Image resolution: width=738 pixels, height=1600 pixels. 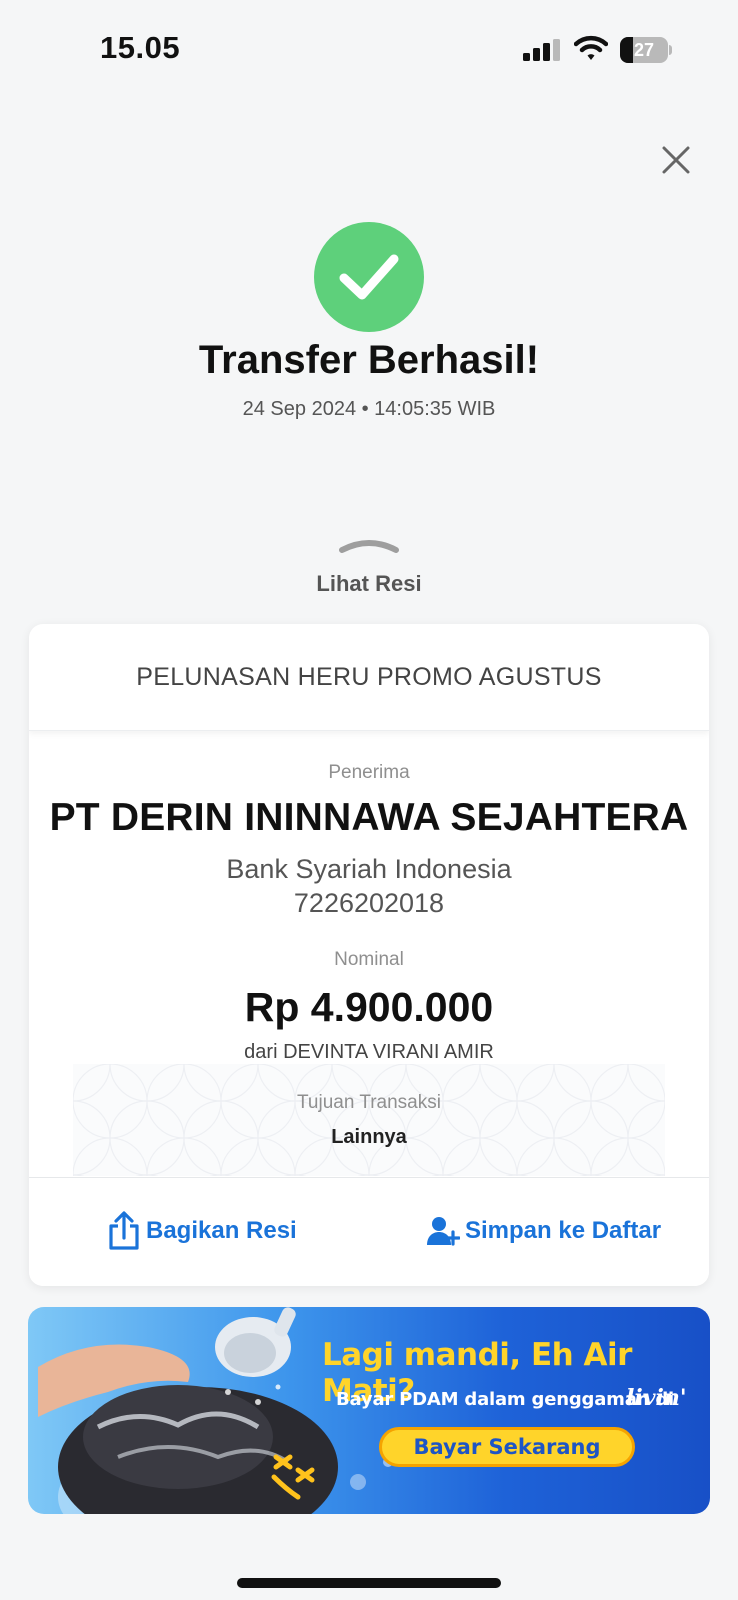 What do you see at coordinates (591, 47) in the screenshot?
I see `wifi-icon` at bounding box center [591, 47].